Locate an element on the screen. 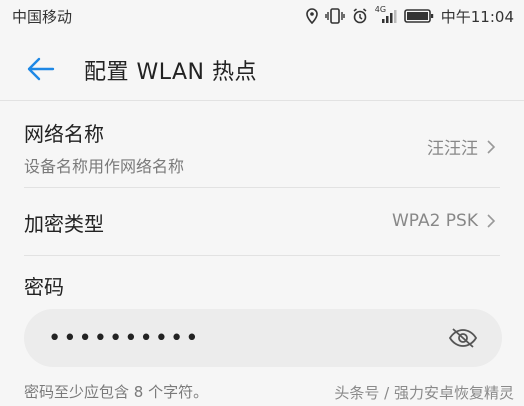 The width and height of the screenshot is (524, 406). encryption-value: WPA2 PSK is located at coordinates (434, 221).